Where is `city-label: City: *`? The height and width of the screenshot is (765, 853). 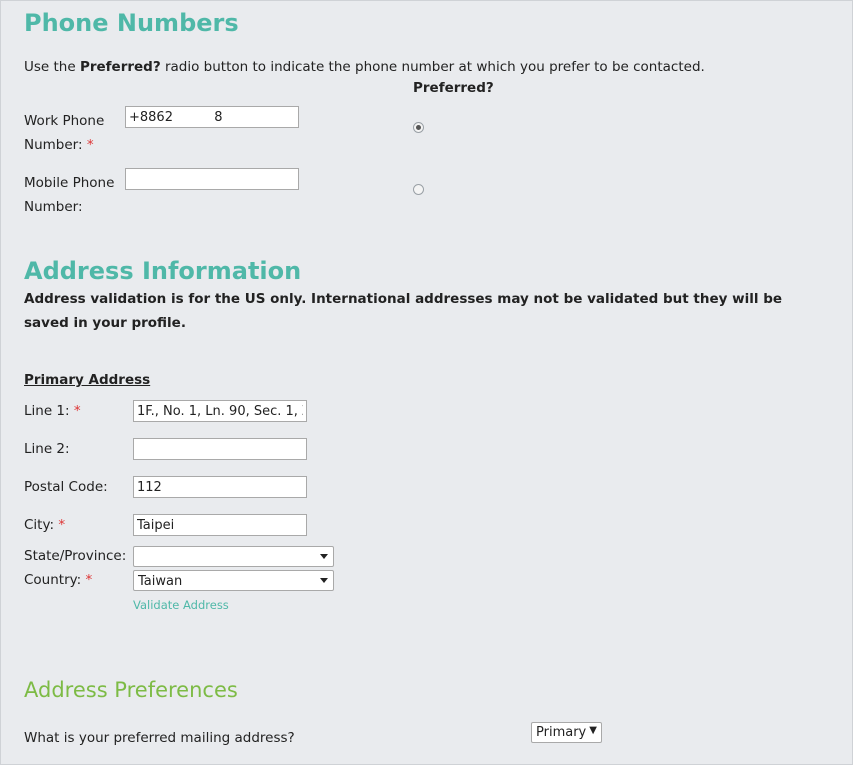 city-label: City: * is located at coordinates (44, 525).